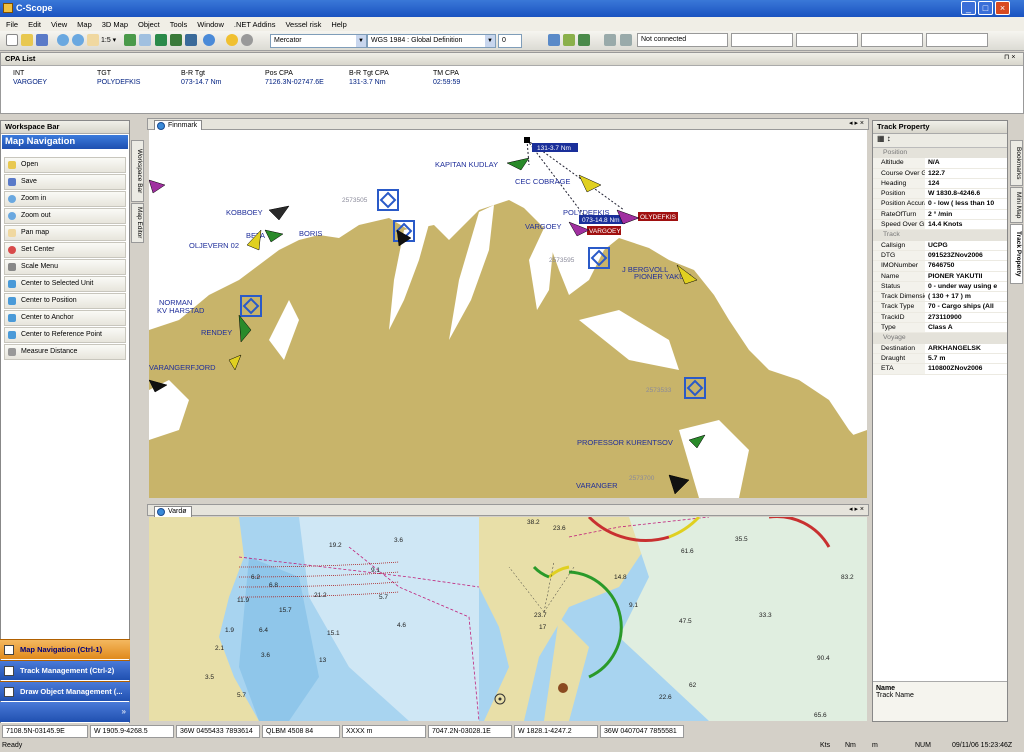 Image resolution: width=1024 pixels, height=752 pixels. What do you see at coordinates (84, 24) in the screenshot?
I see `menu-map: Map` at bounding box center [84, 24].